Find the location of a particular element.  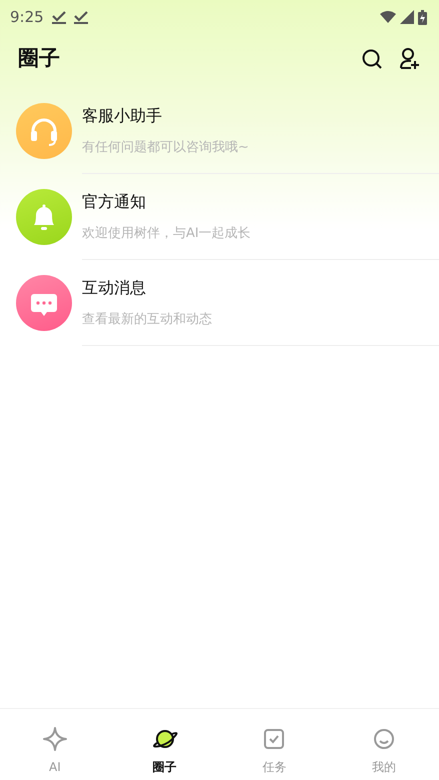

conversation-name: 官方通知 is located at coordinates (114, 201).